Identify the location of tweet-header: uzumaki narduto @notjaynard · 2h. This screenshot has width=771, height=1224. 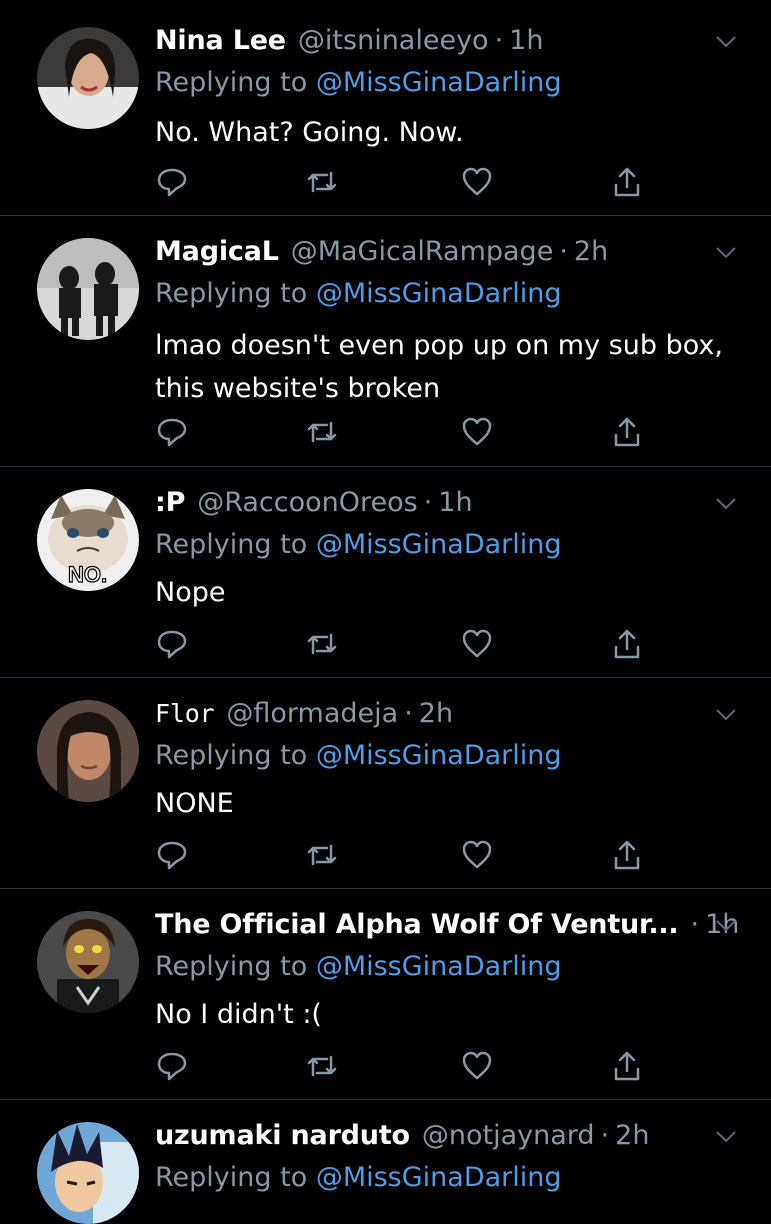
(402, 1136).